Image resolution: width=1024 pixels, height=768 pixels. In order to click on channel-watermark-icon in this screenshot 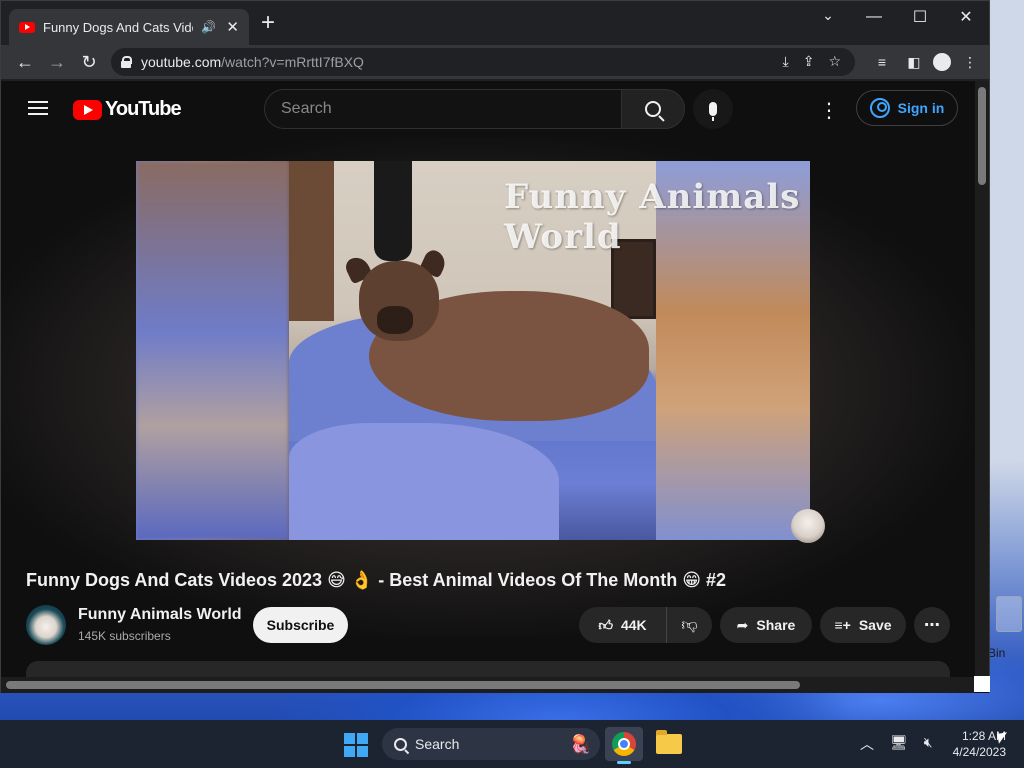, I will do `click(808, 526)`.